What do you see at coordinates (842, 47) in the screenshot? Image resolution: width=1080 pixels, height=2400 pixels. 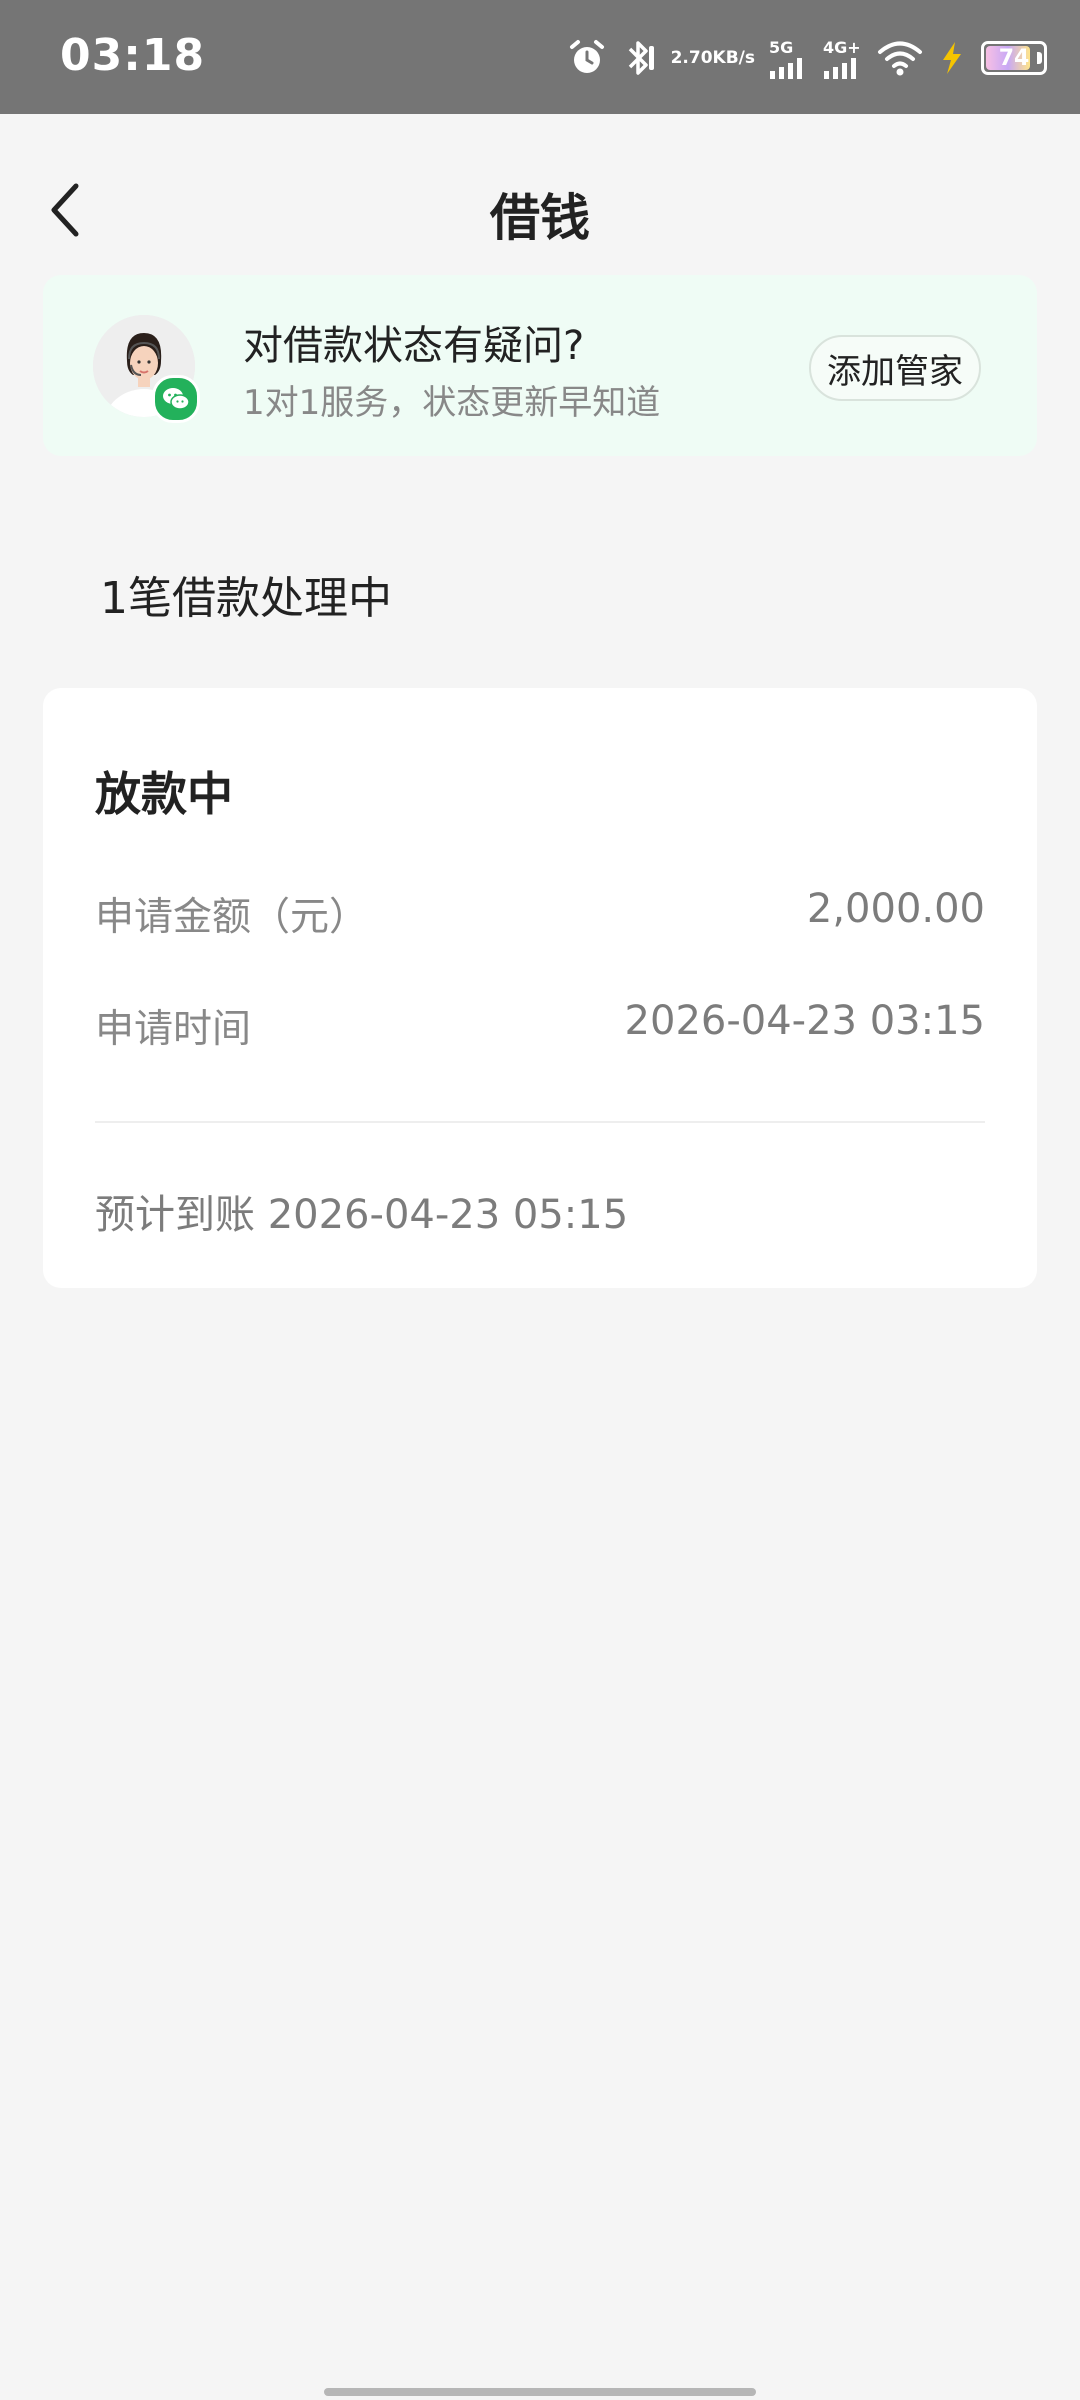 I see `net-type-4g: 4G+` at bounding box center [842, 47].